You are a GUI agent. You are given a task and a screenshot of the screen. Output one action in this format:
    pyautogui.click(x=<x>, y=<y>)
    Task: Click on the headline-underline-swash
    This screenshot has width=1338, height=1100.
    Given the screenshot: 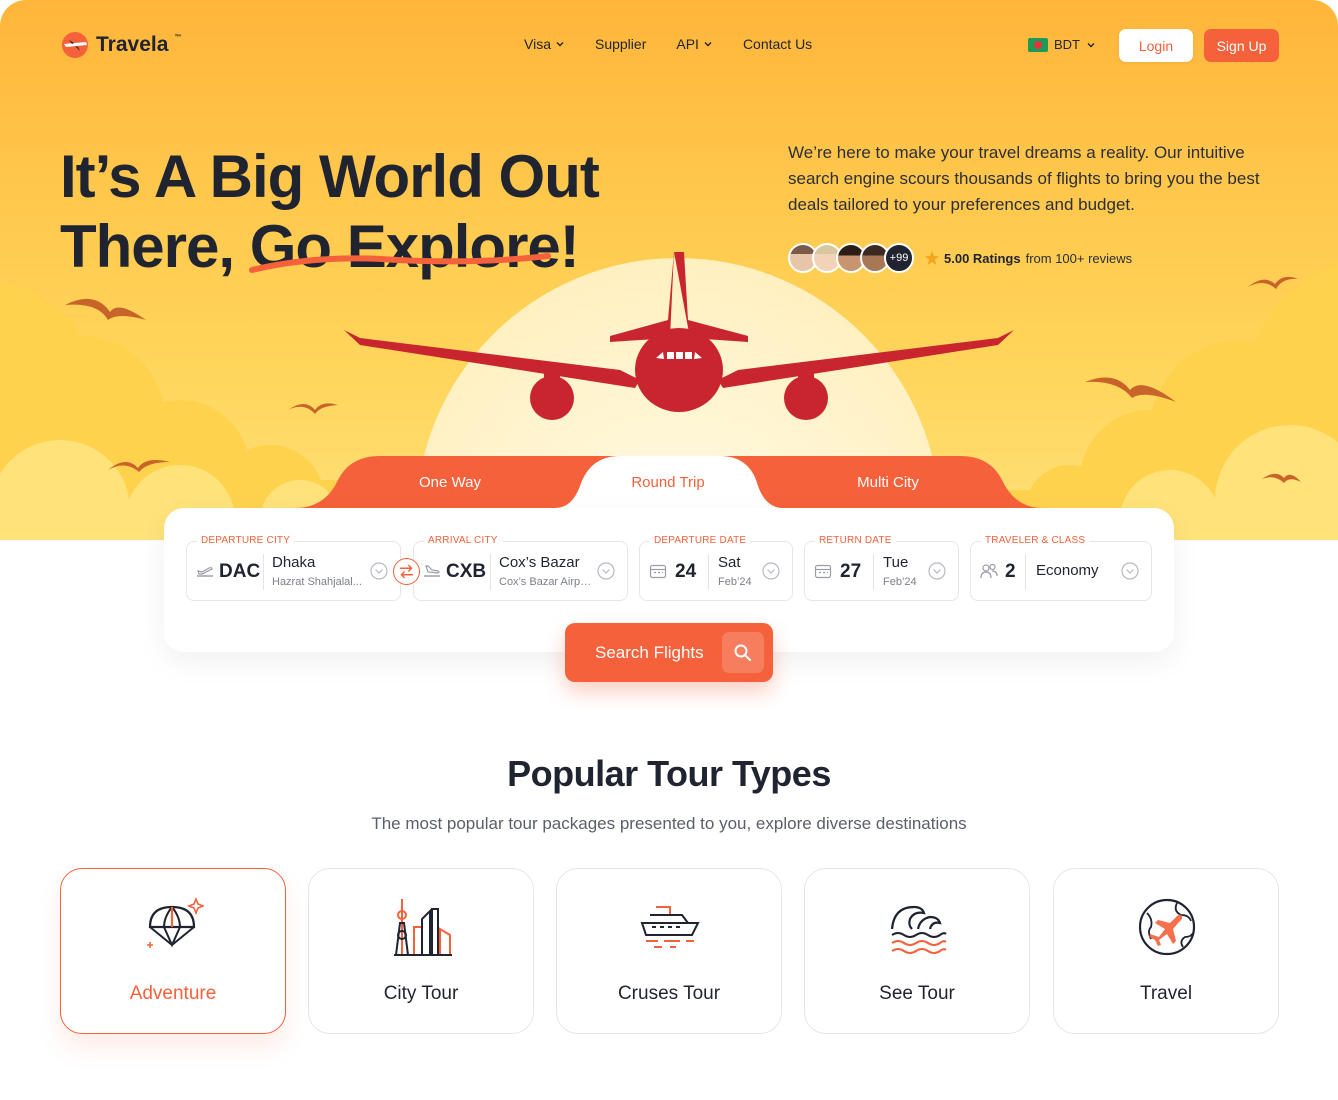 What is the action you would take?
    pyautogui.click(x=400, y=263)
    